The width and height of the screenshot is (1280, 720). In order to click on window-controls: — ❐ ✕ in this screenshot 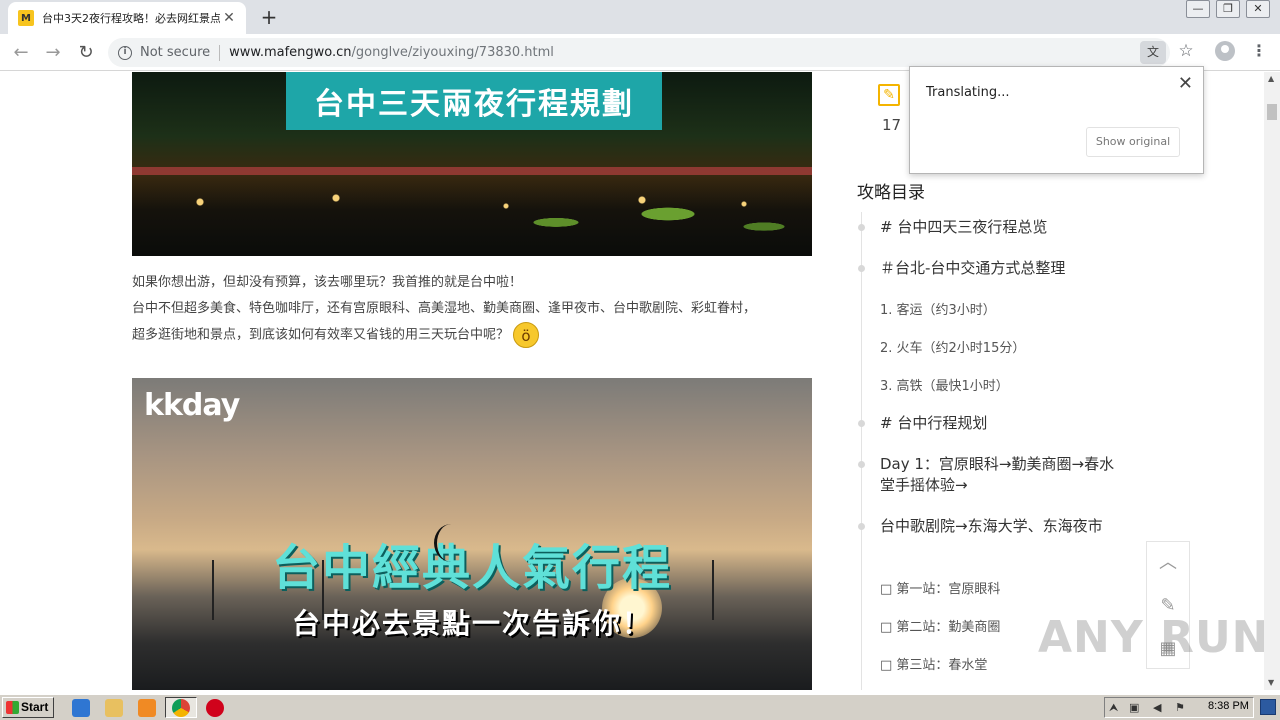, I will do `click(1228, 9)`.